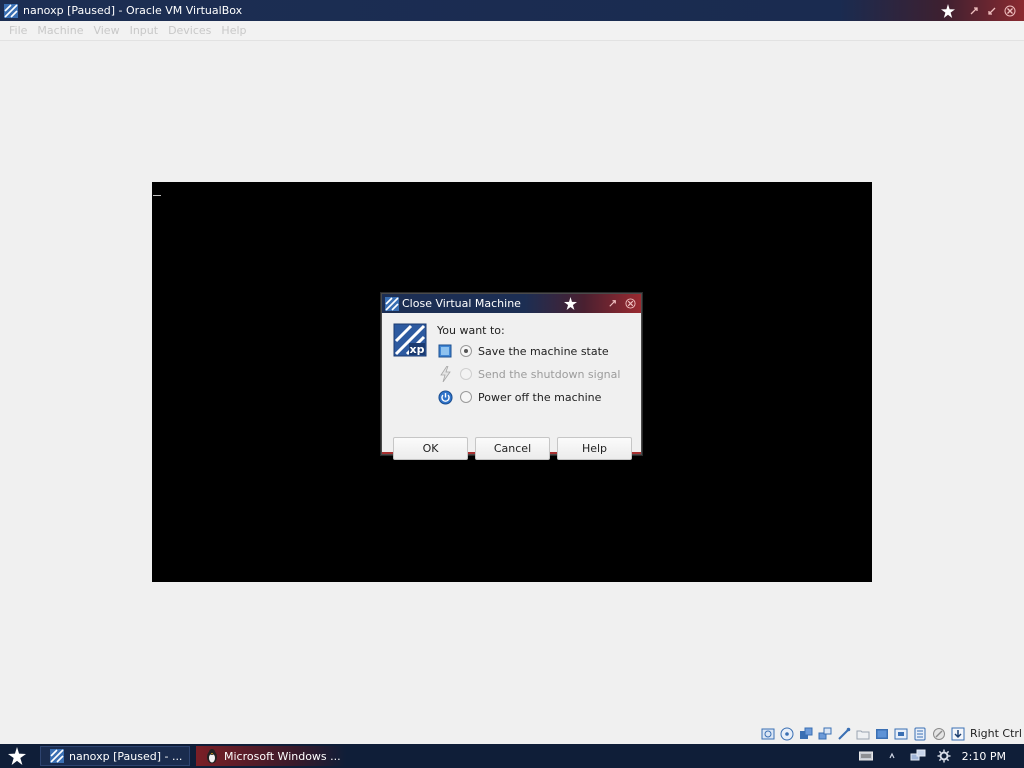 The image size is (1024, 768). What do you see at coordinates (844, 734) in the screenshot?
I see `usb-icon` at bounding box center [844, 734].